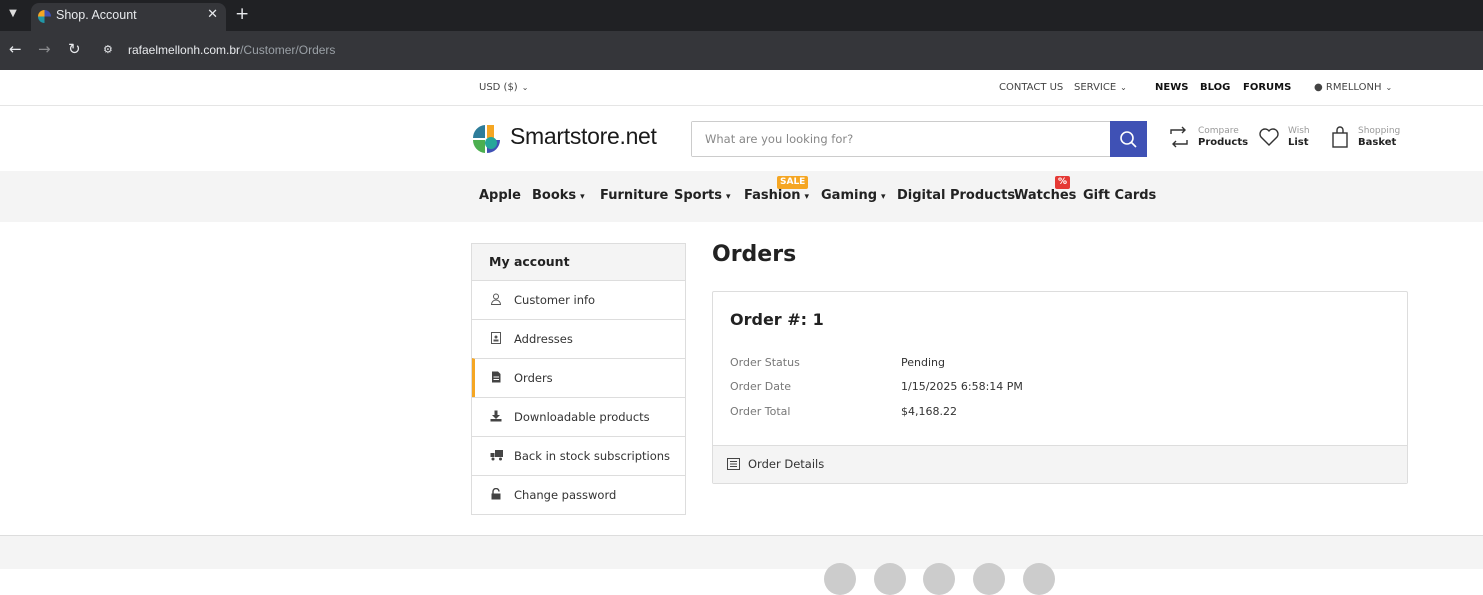  Describe the element at coordinates (1267, 87) in the screenshot. I see `forums-link: FORUMS` at that location.